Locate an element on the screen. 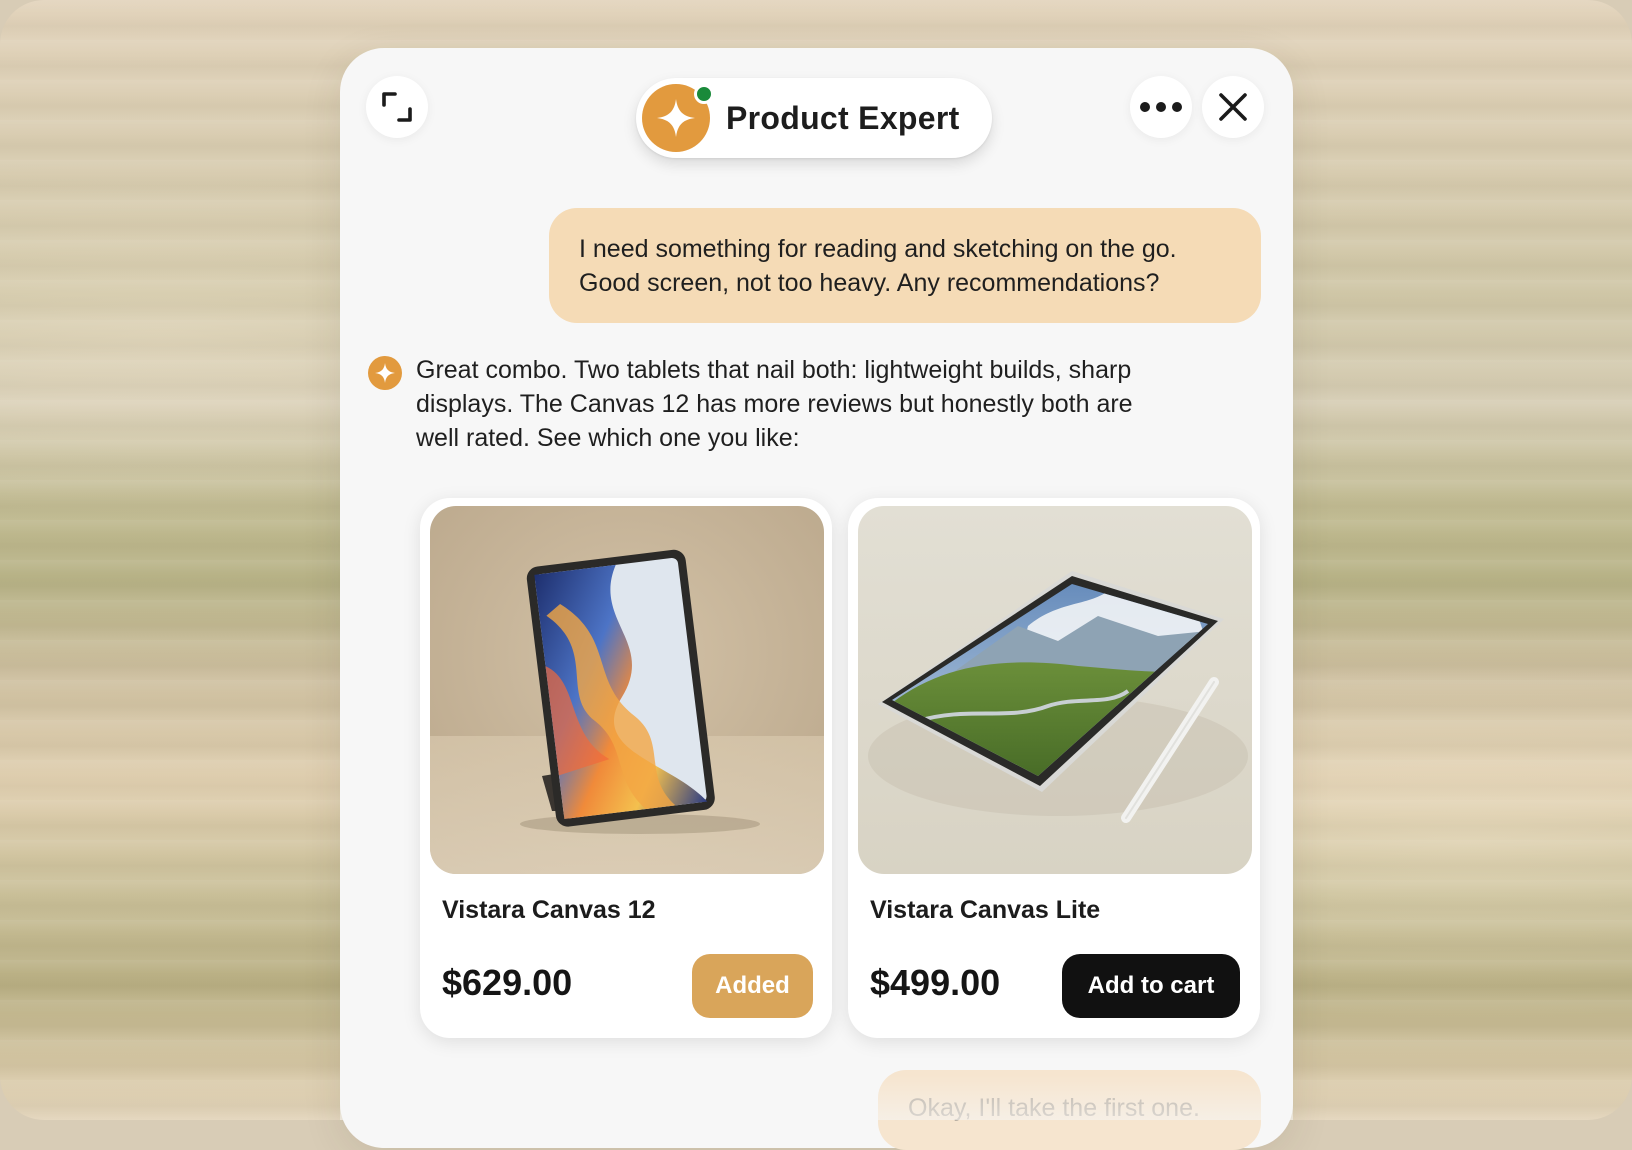 The height and width of the screenshot is (1150, 1632). add-to-cart-button: Add to cart is located at coordinates (1151, 986).